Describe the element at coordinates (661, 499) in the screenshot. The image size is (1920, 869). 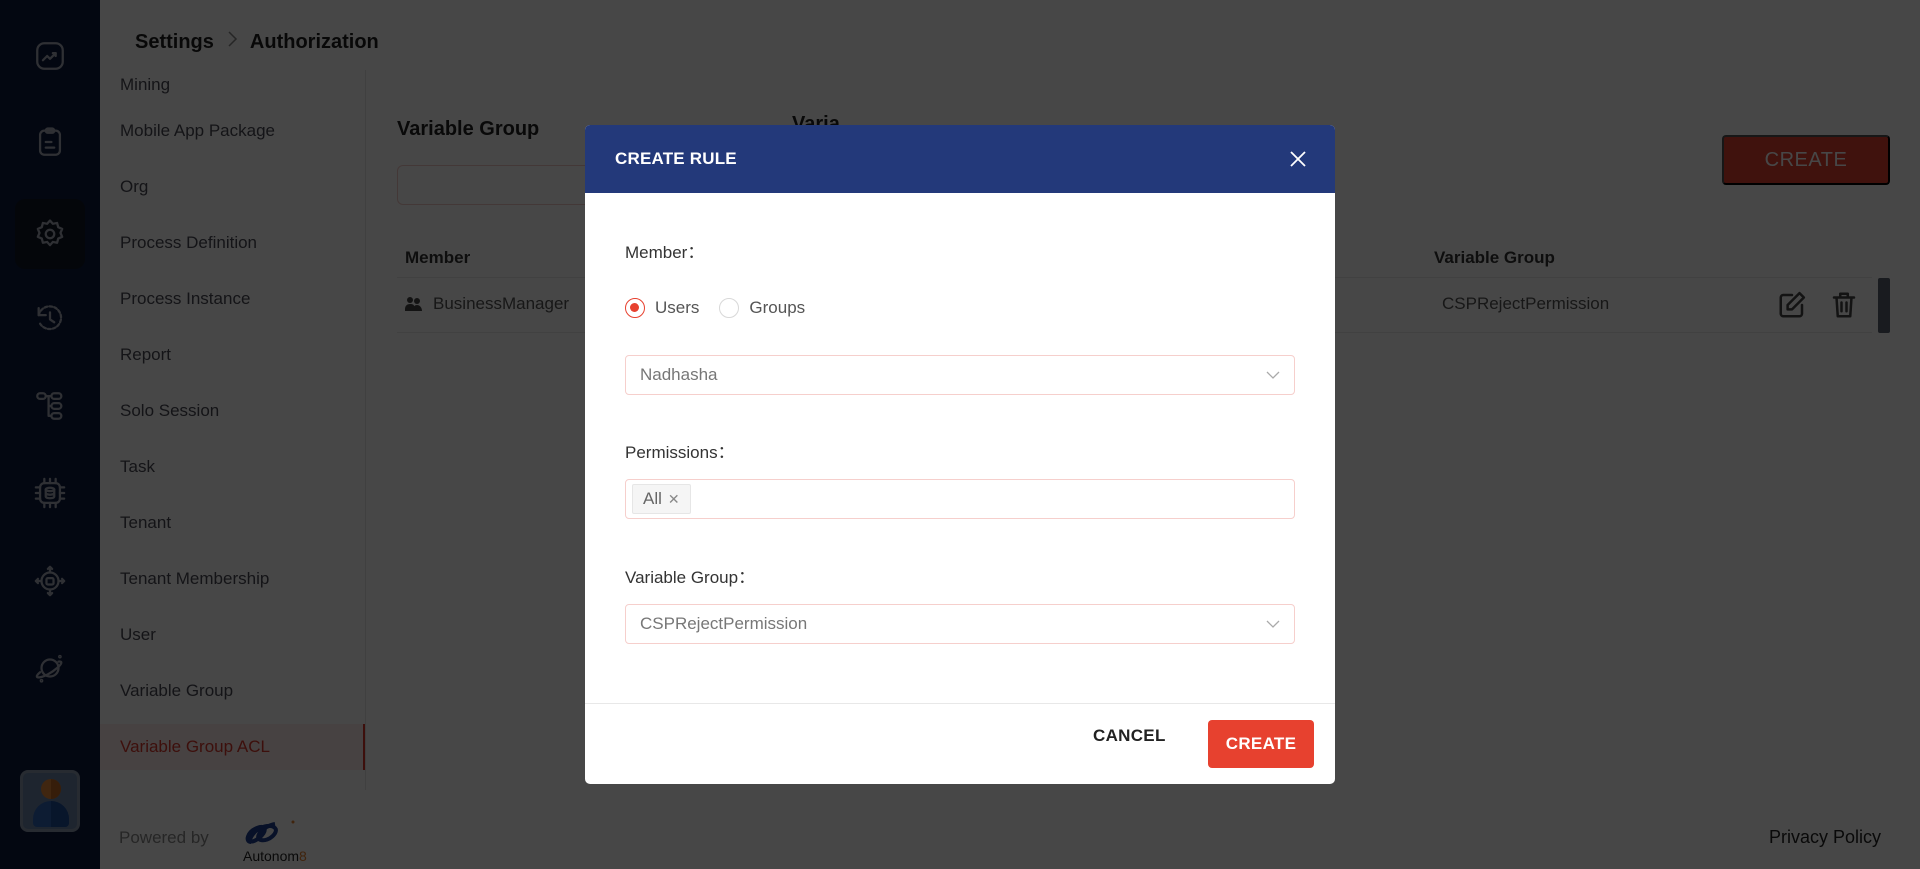
I see `permission-tag: All ✕` at that location.